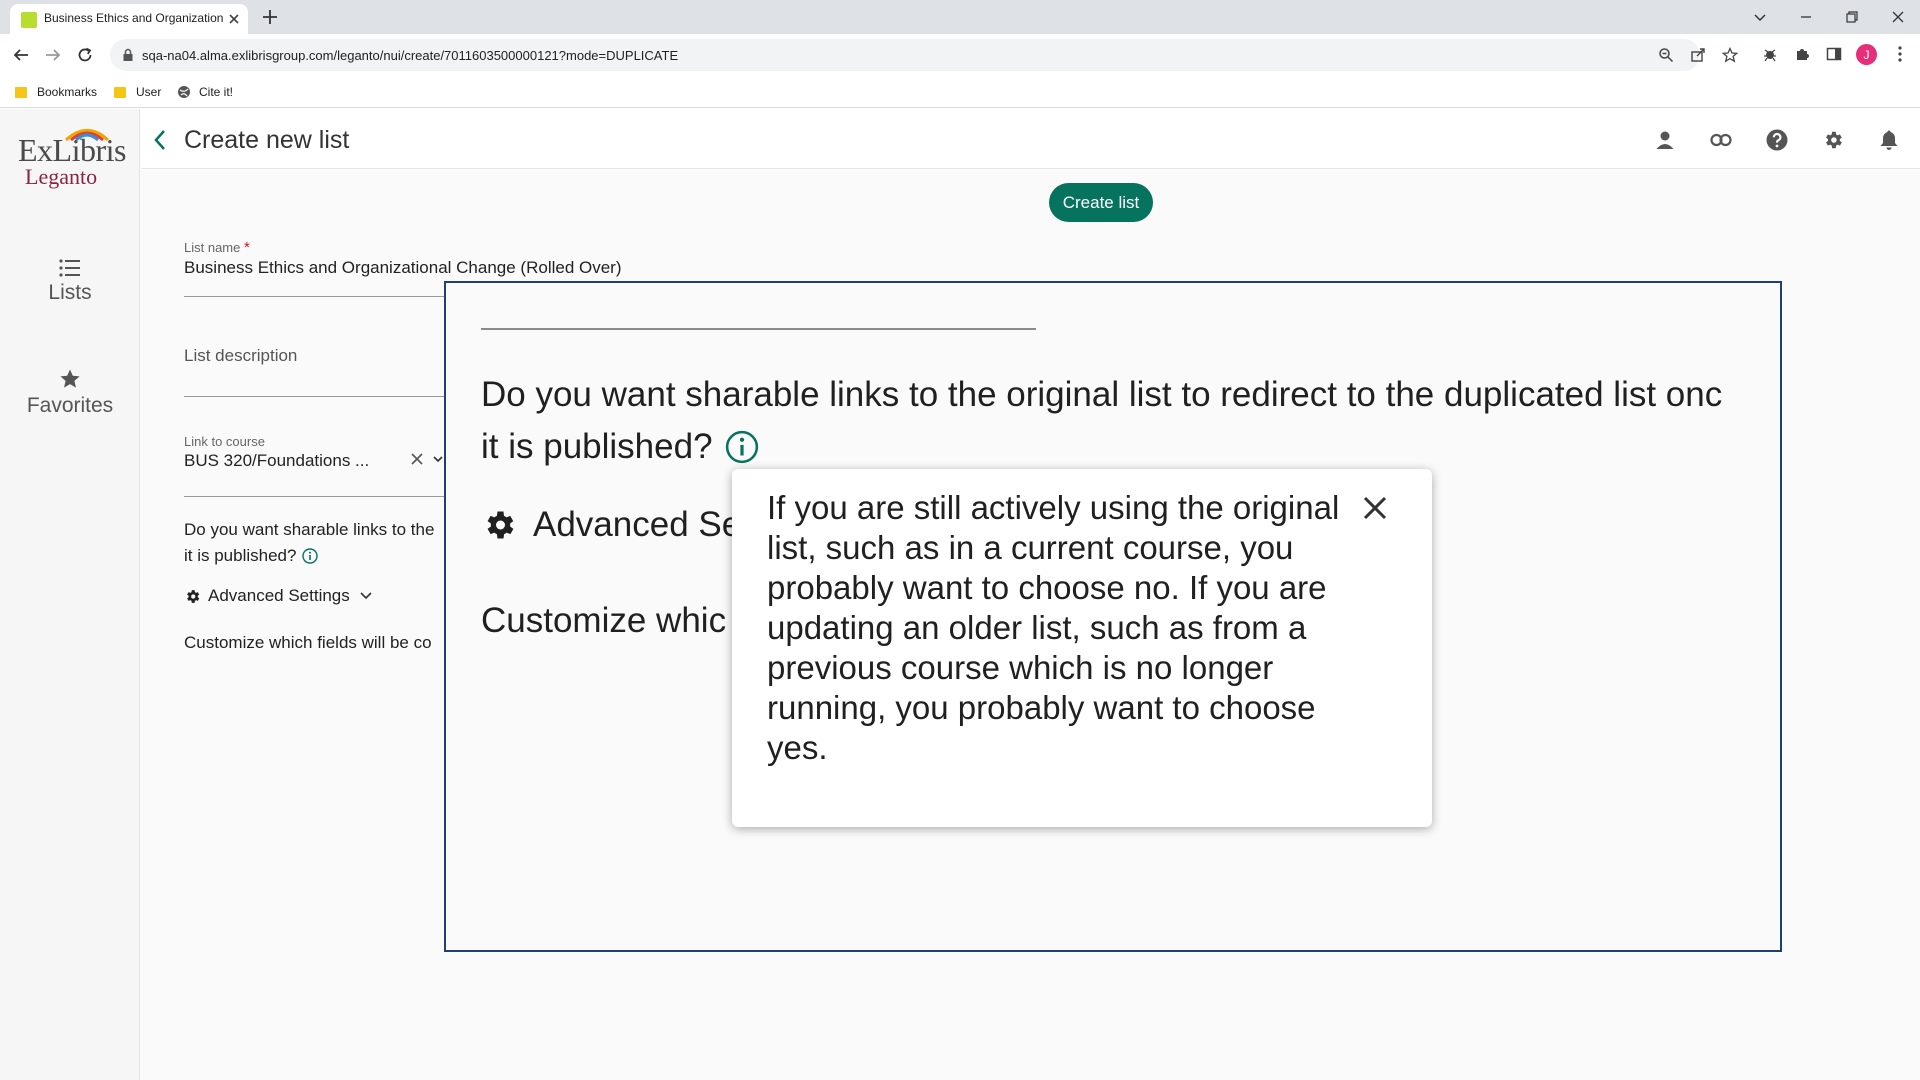 This screenshot has width=1920, height=1080. What do you see at coordinates (1666, 55) in the screenshot?
I see `zoom-icon` at bounding box center [1666, 55].